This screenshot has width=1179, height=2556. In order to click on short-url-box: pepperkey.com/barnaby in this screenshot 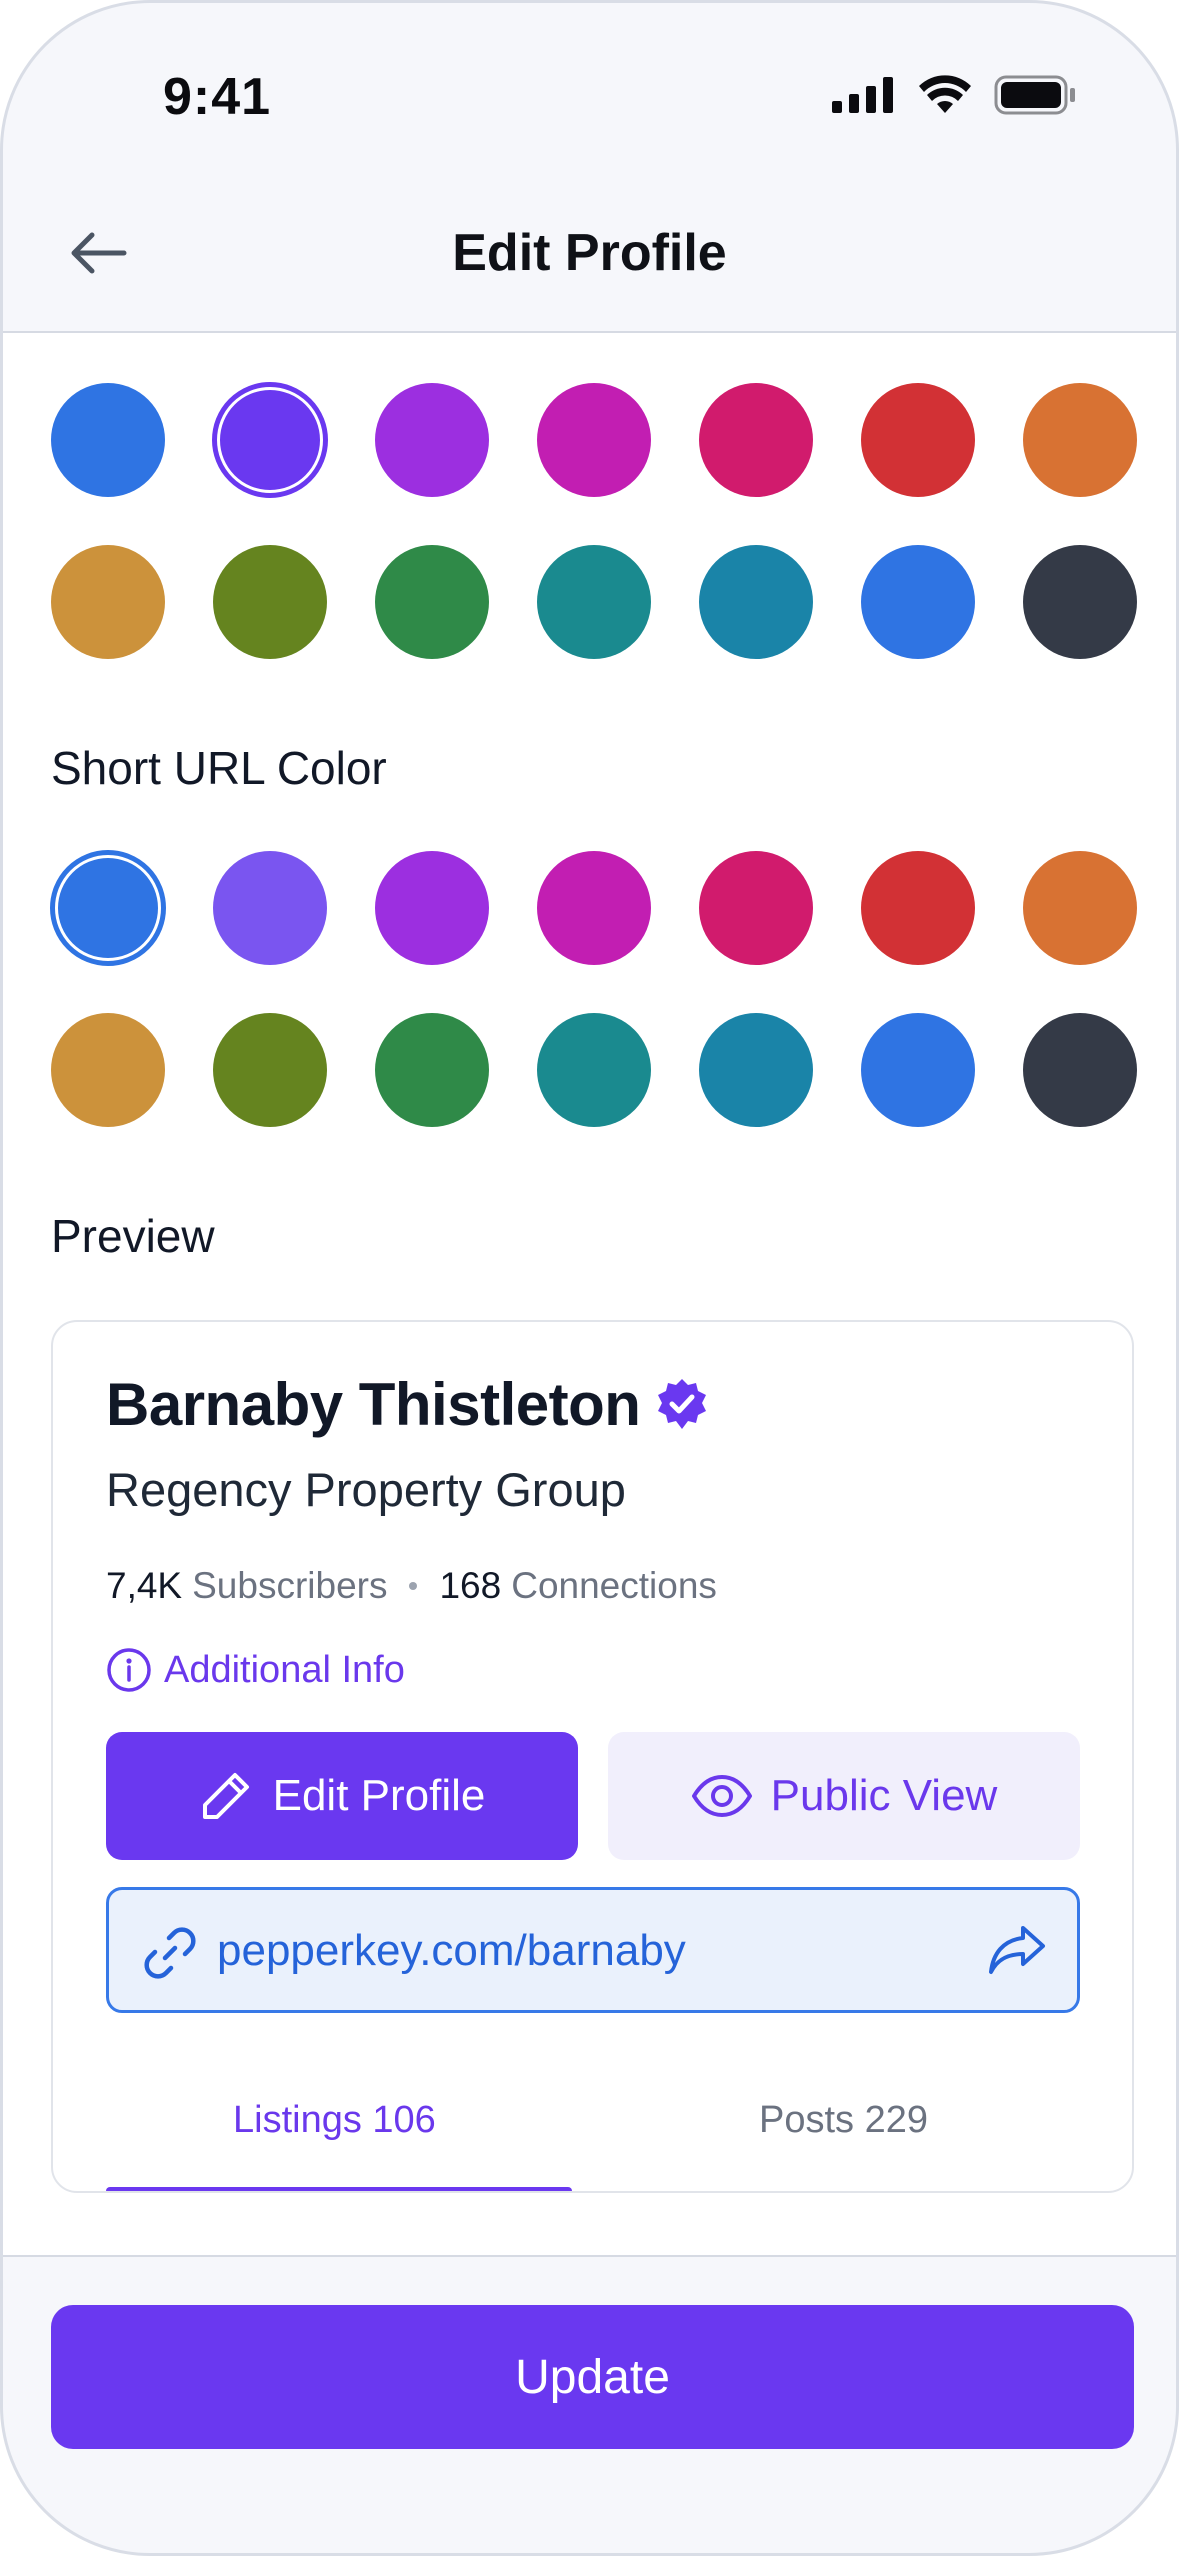, I will do `click(593, 1950)`.